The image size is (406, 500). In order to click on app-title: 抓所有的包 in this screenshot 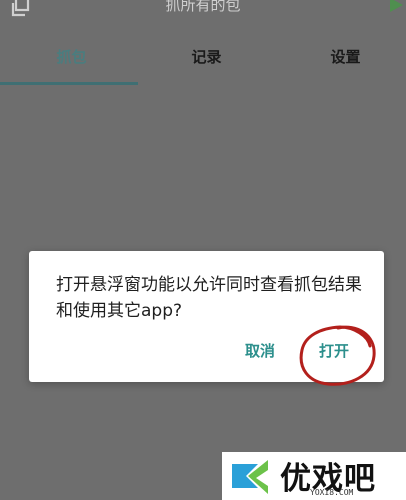, I will do `click(203, 7)`.